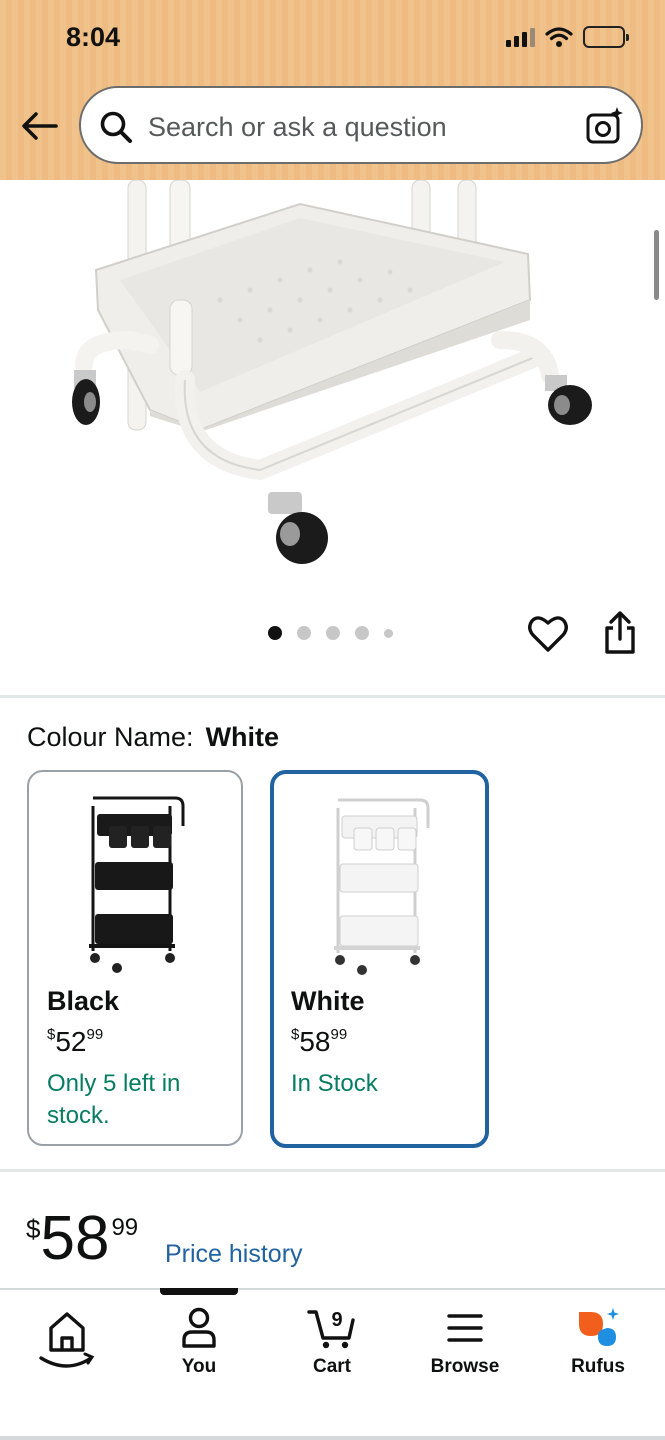  I want to click on bottom-nav: You 9 Cart Browse Rufus, so click(332, 1364).